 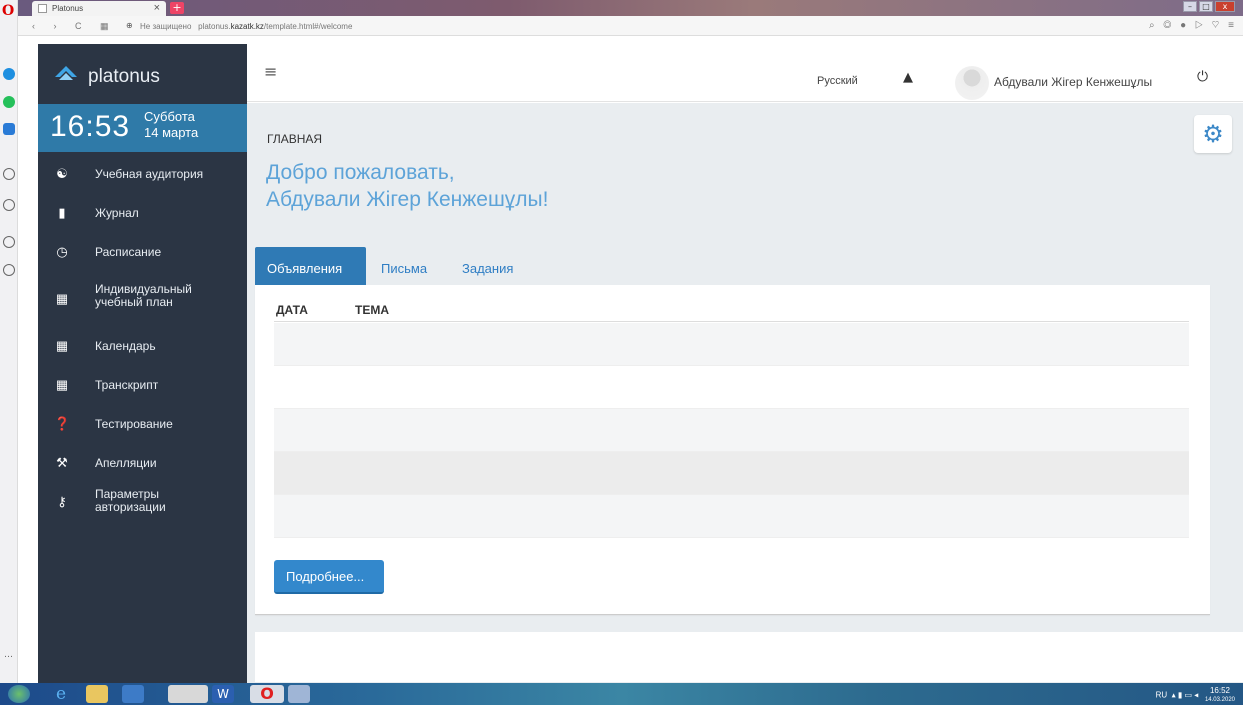 What do you see at coordinates (372, 310) in the screenshot?
I see `column-subject: ТЕМА` at bounding box center [372, 310].